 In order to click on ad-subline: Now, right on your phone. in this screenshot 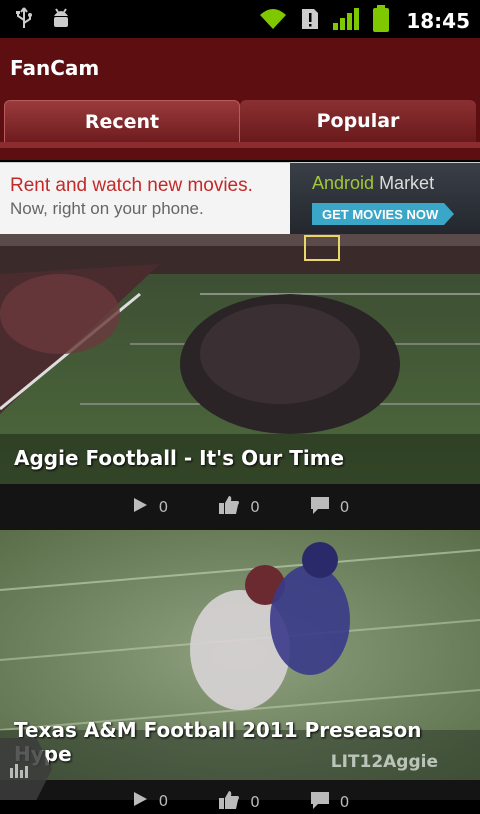, I will do `click(107, 208)`.